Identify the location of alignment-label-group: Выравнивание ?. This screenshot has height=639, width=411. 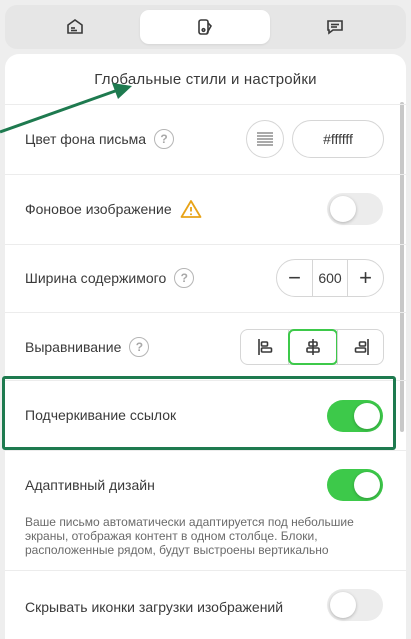
(87, 347).